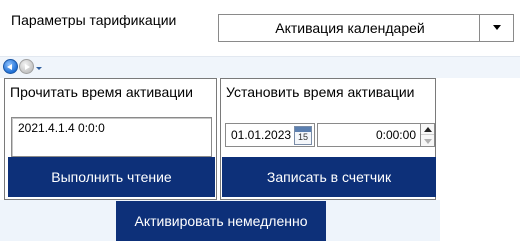 Image resolution: width=520 pixels, height=241 pixels. I want to click on activation-date-value: 01.01.2023, so click(261, 135).